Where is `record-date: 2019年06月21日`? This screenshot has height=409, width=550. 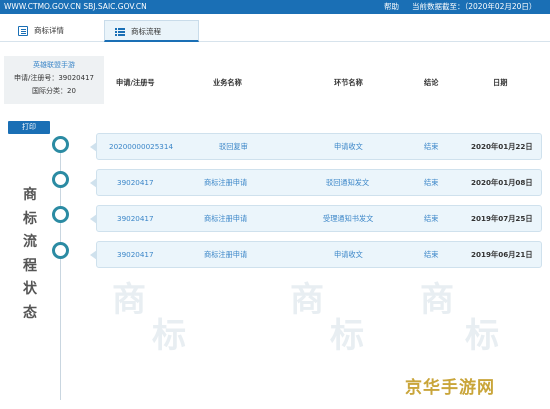 record-date: 2019年06月21日 is located at coordinates (502, 254).